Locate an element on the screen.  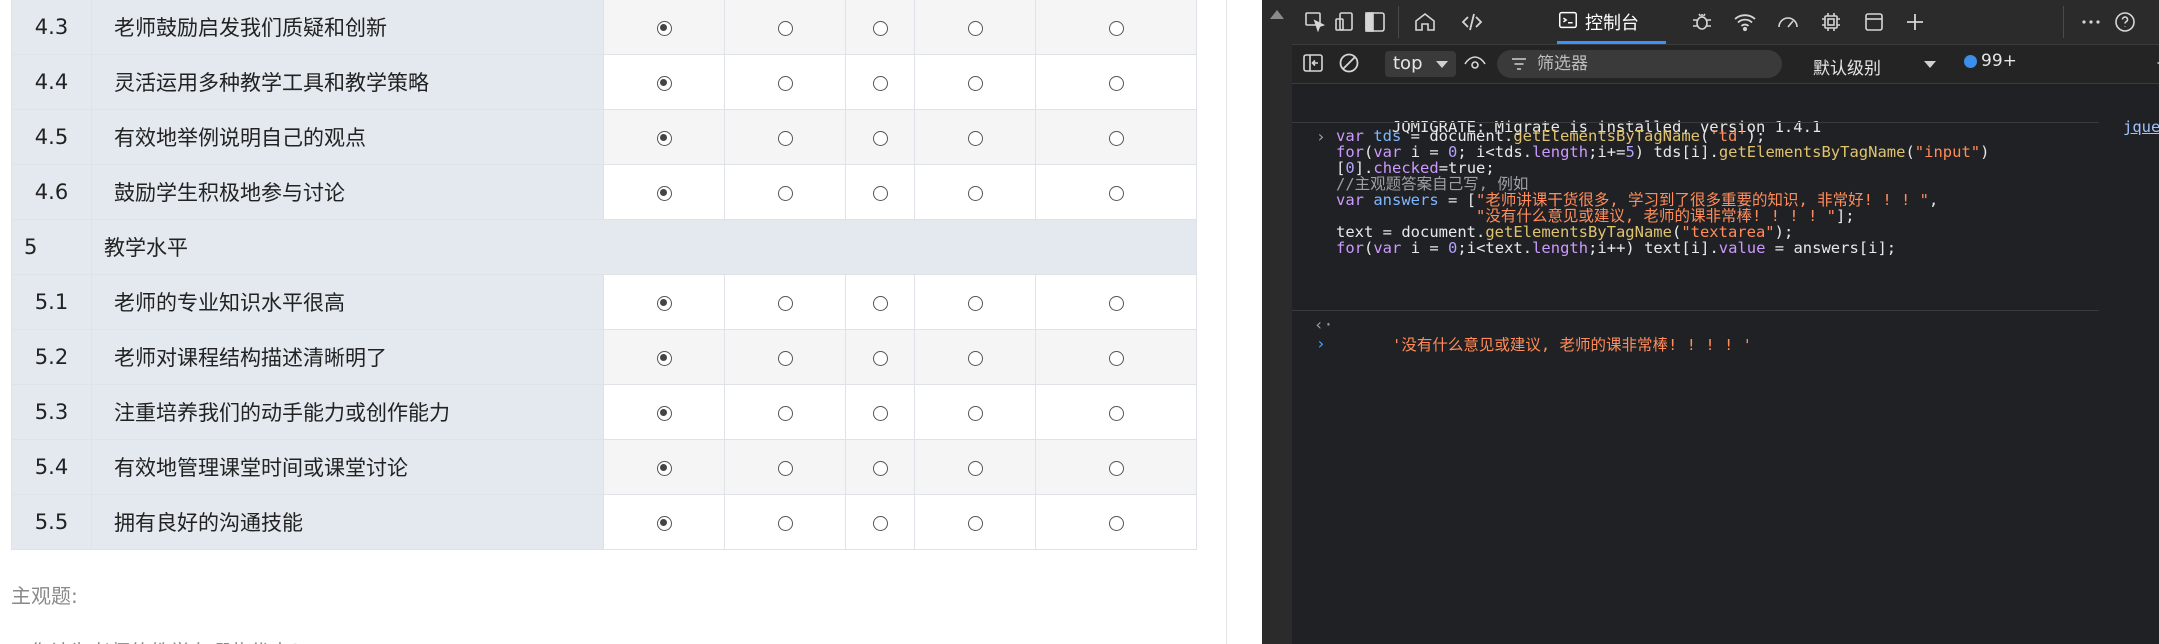
console-filter-input: 筛选器 is located at coordinates (1639, 64).